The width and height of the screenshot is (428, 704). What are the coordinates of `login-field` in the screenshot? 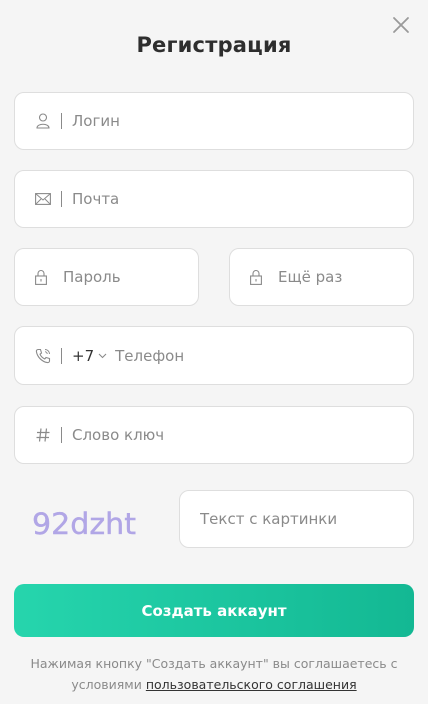 It's located at (214, 121).